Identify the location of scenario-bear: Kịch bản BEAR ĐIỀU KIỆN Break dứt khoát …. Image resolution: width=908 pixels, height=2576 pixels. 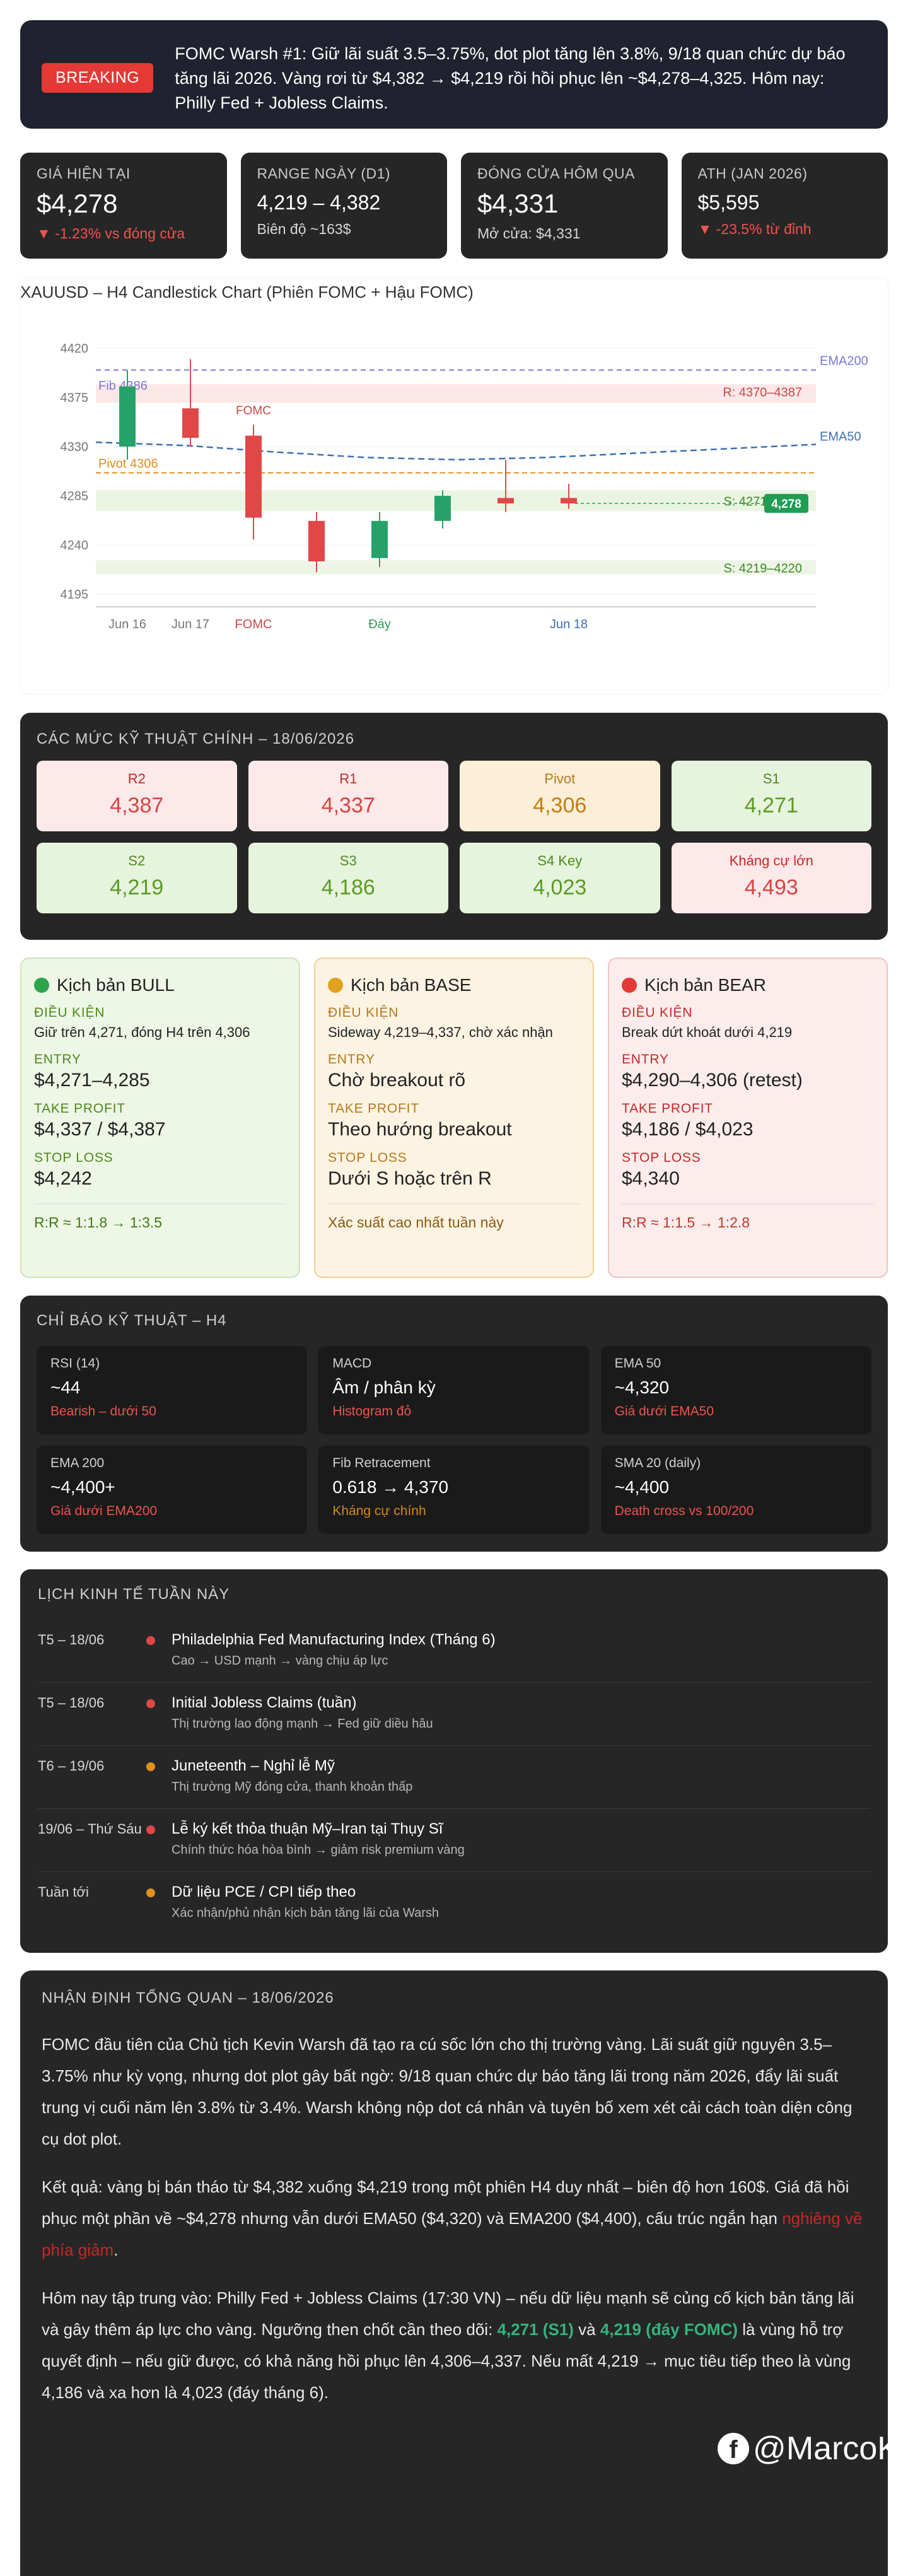
(748, 1117).